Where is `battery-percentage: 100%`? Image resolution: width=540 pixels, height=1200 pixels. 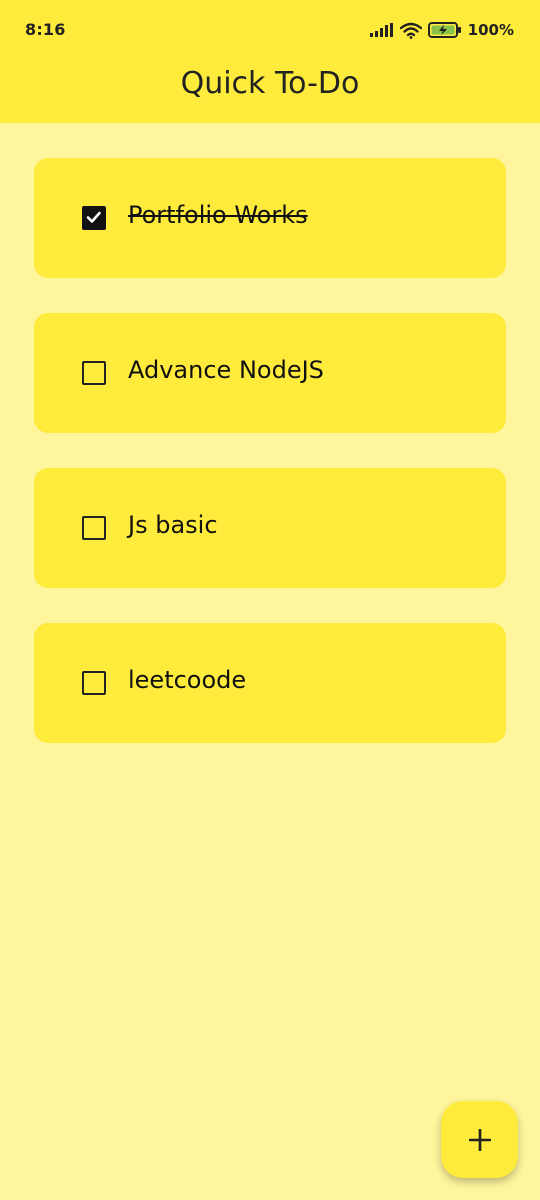
battery-percentage: 100% is located at coordinates (490, 30).